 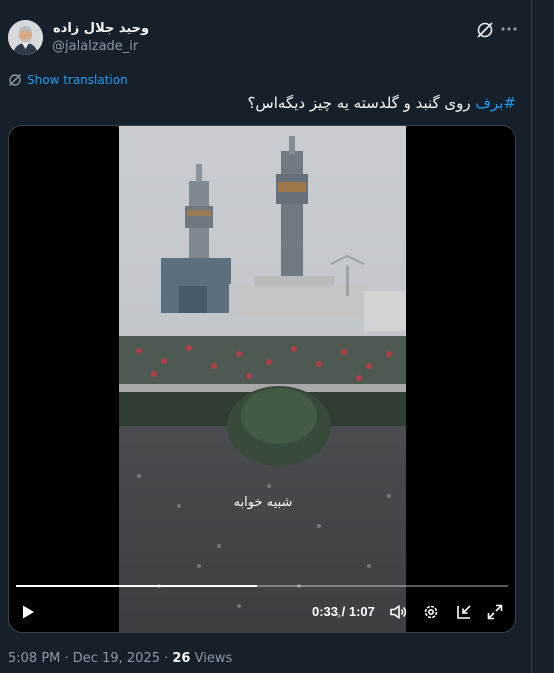 I want to click on tweet-time: 5:08 PM, so click(x=34, y=658).